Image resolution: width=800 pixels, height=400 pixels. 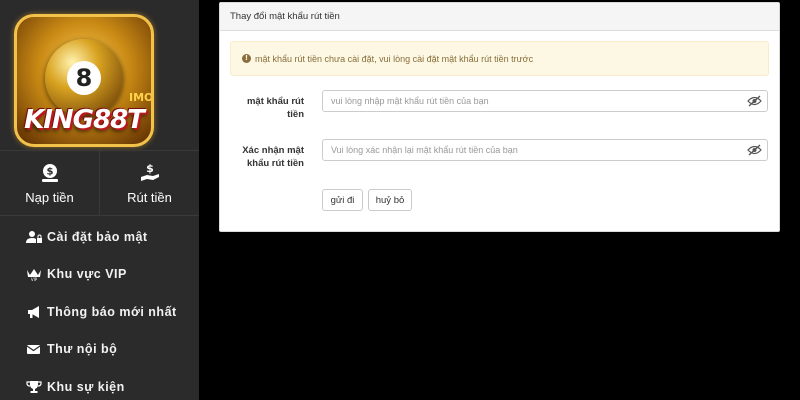 What do you see at coordinates (34, 236) in the screenshot?
I see `user-lock-icon` at bounding box center [34, 236].